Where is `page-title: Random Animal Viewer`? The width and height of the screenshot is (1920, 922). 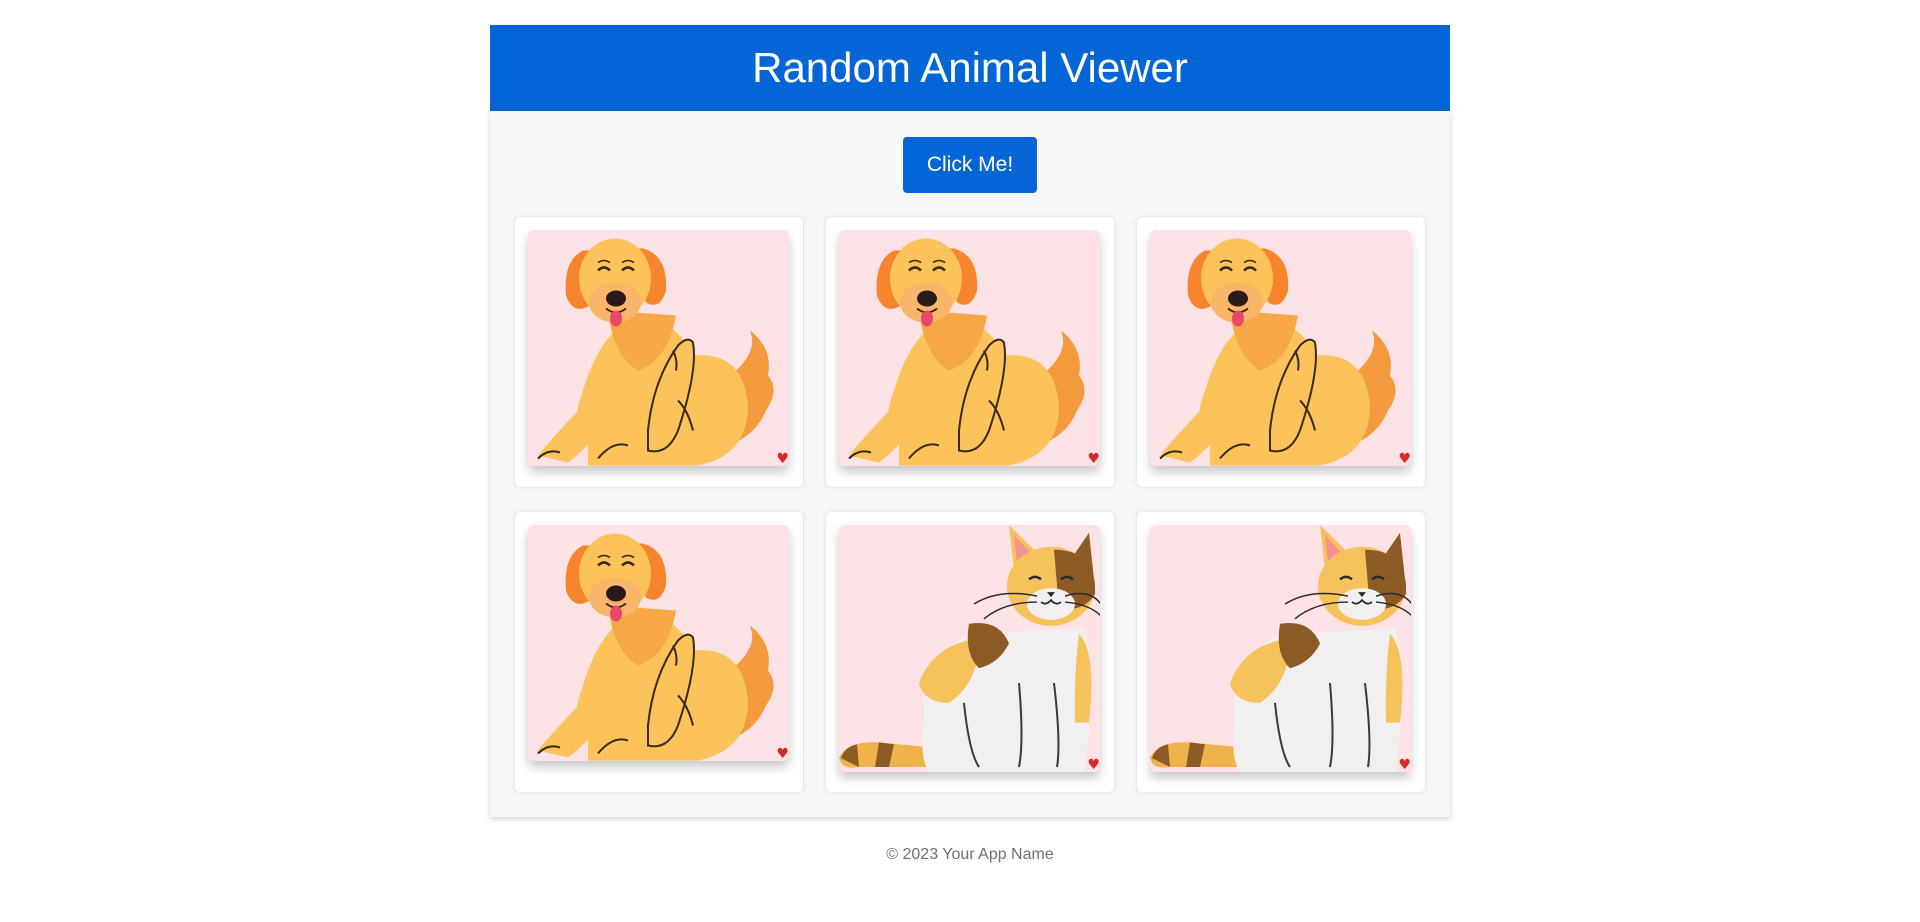 page-title: Random Animal Viewer is located at coordinates (970, 67).